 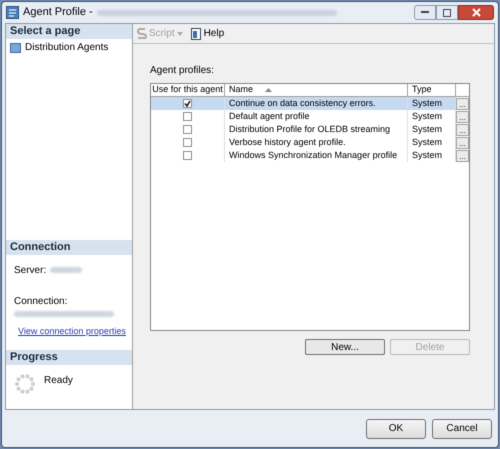 I want to click on progress-spinner-icon, so click(x=25, y=384).